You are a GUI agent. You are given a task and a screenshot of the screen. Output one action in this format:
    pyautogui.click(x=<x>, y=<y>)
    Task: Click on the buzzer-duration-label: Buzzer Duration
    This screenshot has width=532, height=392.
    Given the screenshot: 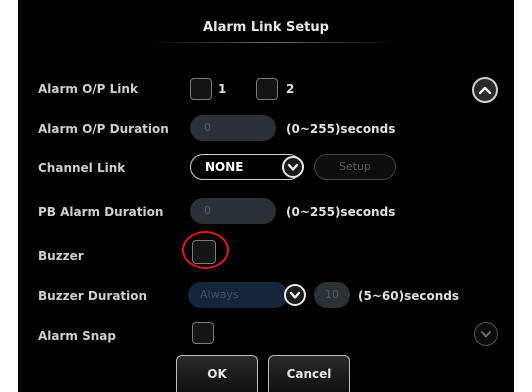 What is the action you would take?
    pyautogui.click(x=93, y=296)
    